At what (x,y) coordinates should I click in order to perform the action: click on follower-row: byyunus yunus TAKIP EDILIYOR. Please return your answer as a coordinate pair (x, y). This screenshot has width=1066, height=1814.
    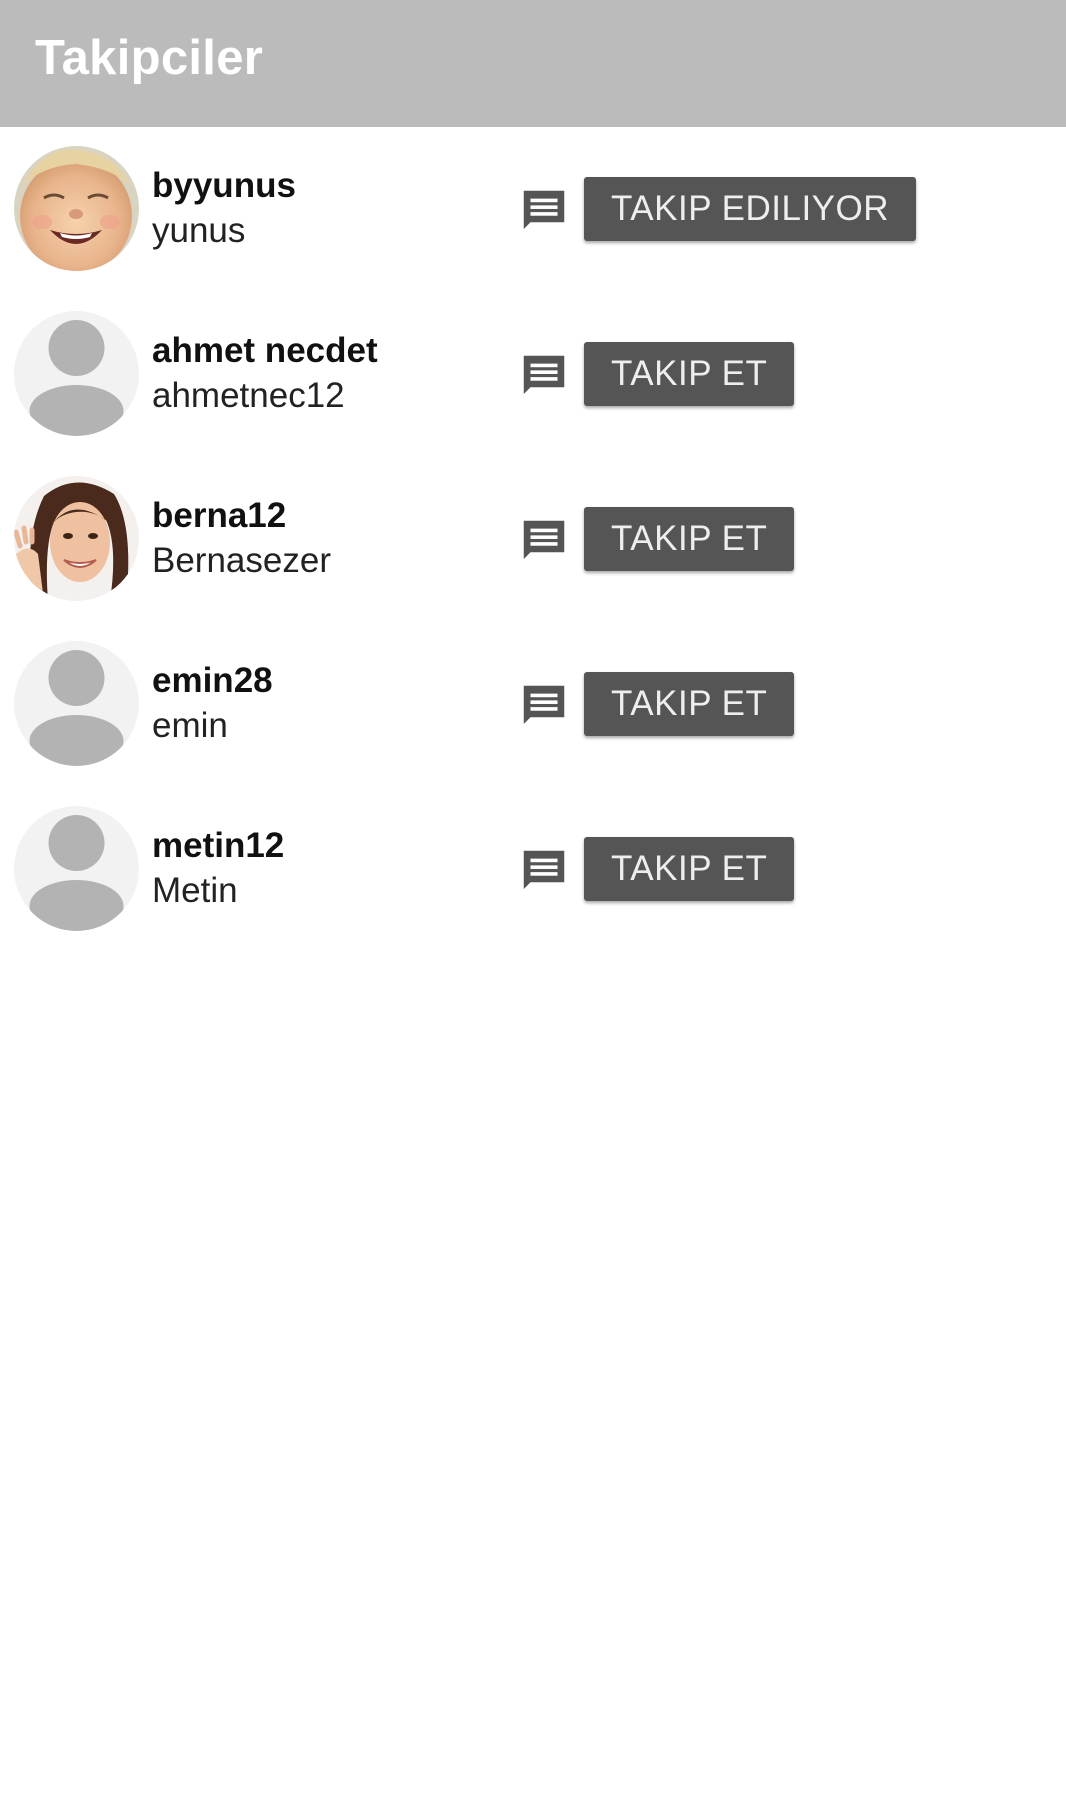
    Looking at the image, I should click on (533, 209).